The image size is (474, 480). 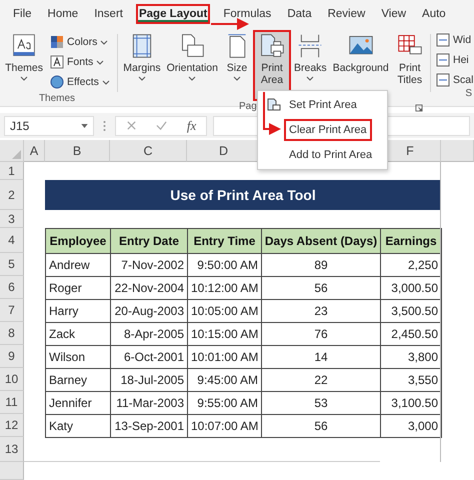 I want to click on column-heading: Entry Date, so click(x=149, y=241).